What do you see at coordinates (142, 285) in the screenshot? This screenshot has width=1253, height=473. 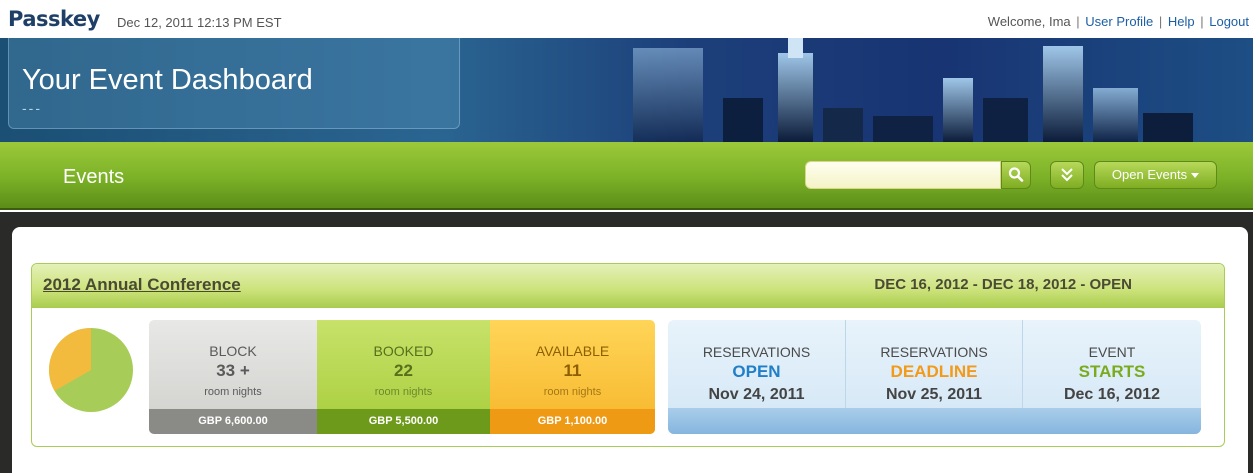 I see `event-name-link: 2012 Annual Conference` at bounding box center [142, 285].